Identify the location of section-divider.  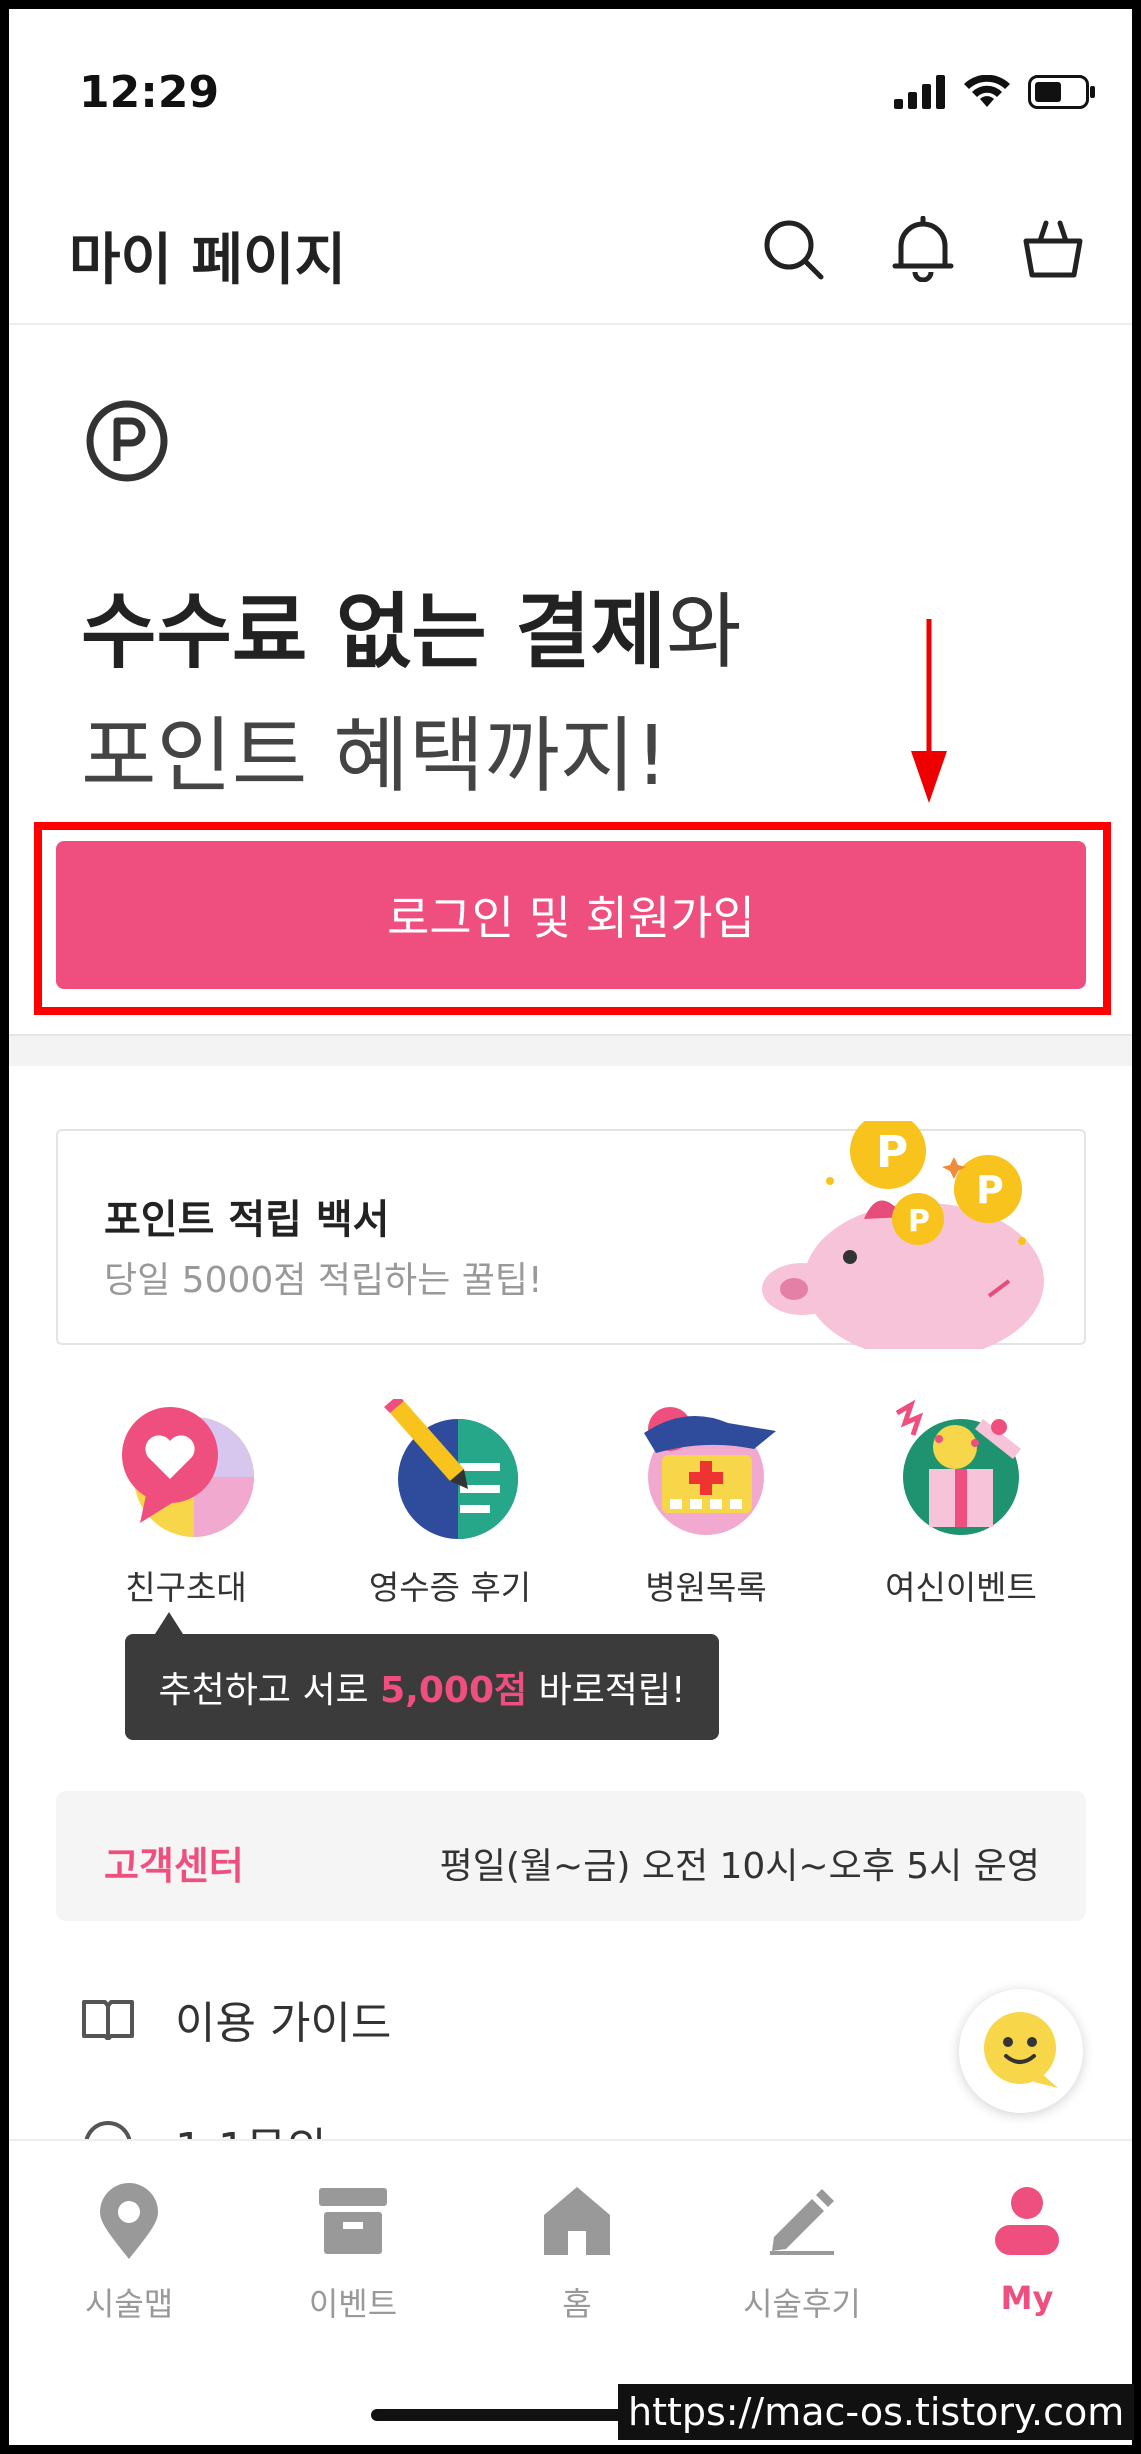
(570, 1050).